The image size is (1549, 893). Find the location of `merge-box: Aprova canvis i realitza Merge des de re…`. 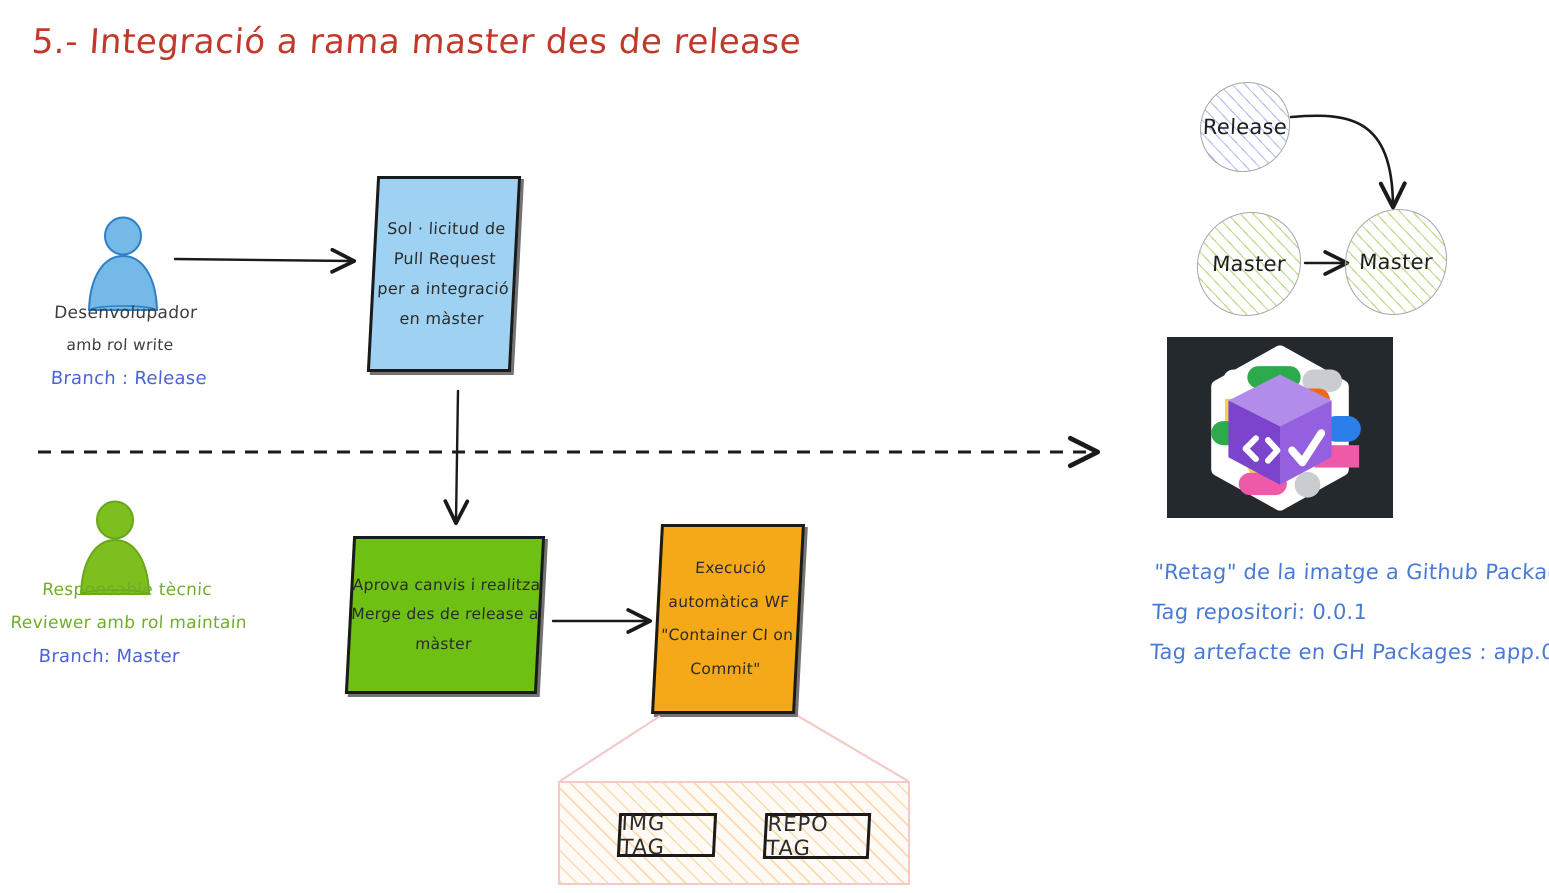

merge-box: Aprova canvis i realitza Merge des de re… is located at coordinates (445, 615).